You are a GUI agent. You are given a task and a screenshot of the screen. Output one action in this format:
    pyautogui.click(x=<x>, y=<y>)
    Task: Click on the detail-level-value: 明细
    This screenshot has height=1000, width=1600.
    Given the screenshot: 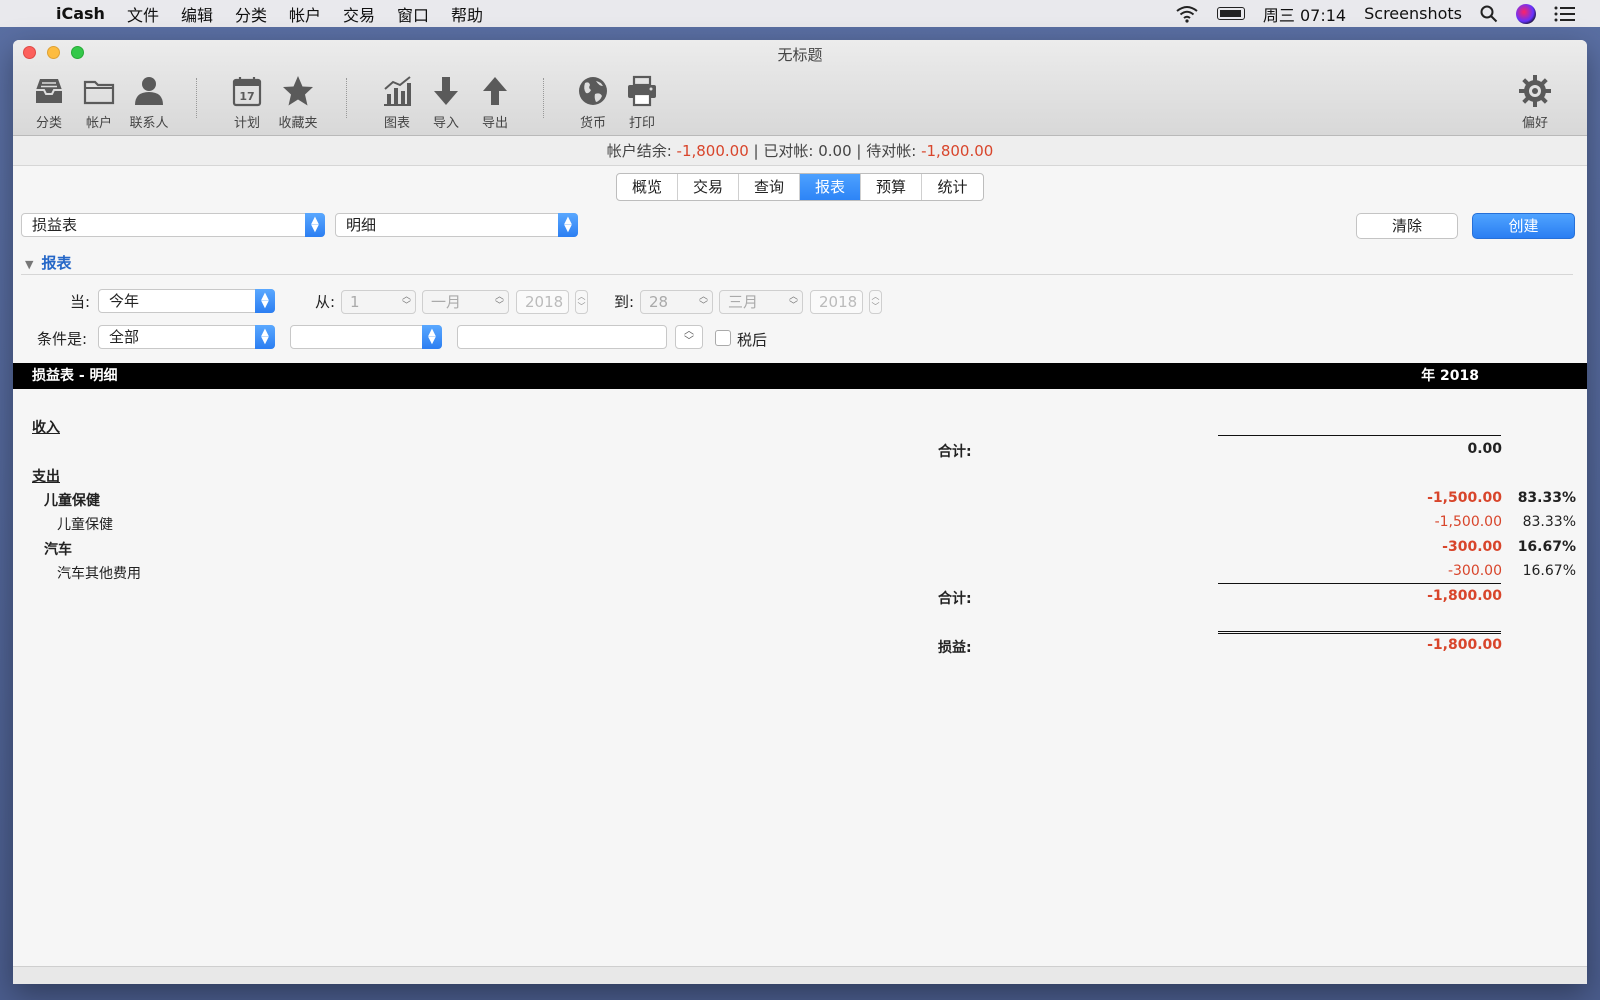 What is the action you would take?
    pyautogui.click(x=361, y=225)
    